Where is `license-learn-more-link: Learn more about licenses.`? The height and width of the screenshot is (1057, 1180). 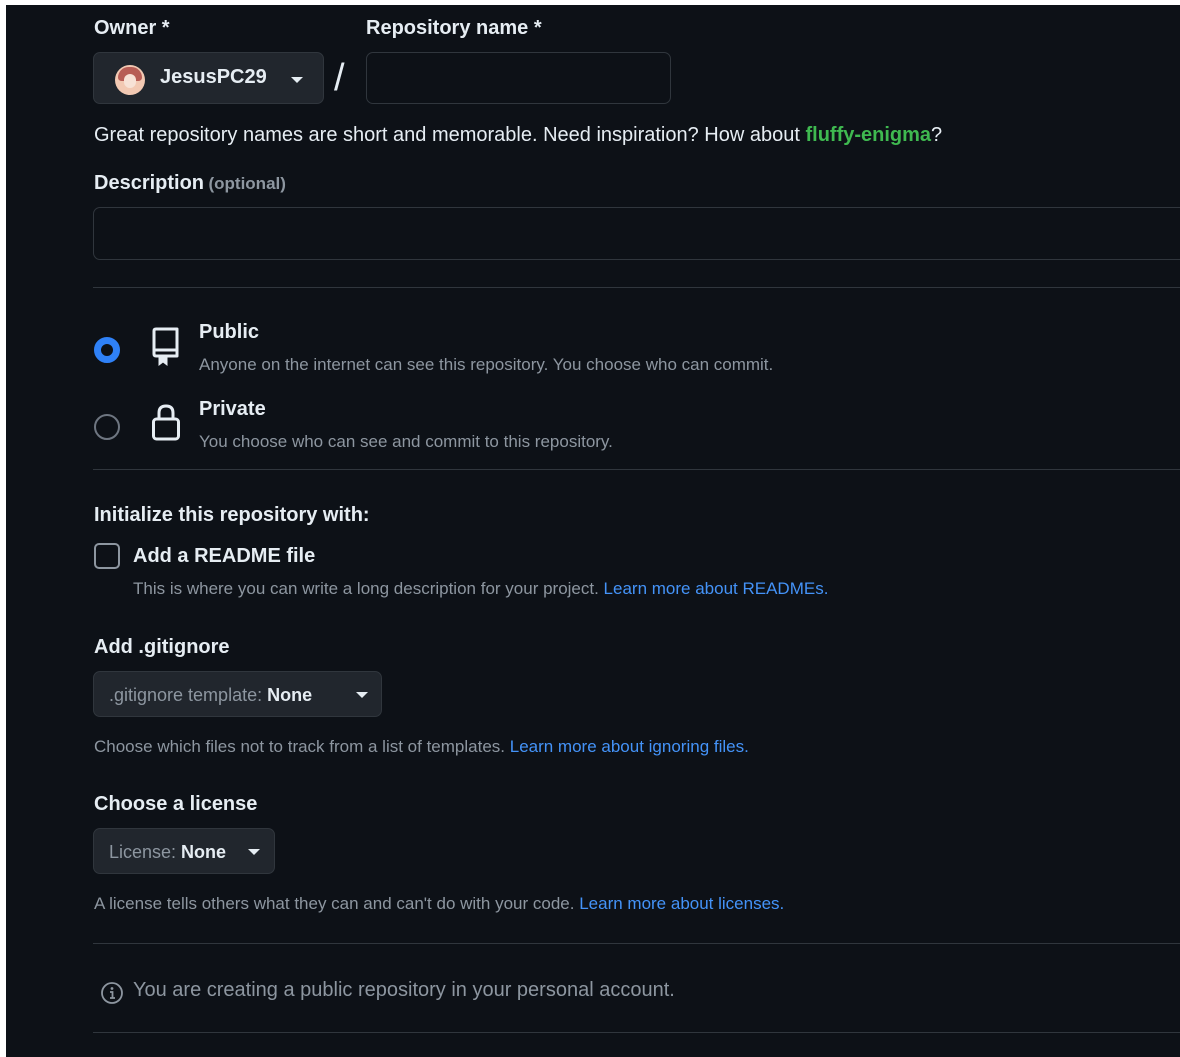 license-learn-more-link: Learn more about licenses. is located at coordinates (681, 903).